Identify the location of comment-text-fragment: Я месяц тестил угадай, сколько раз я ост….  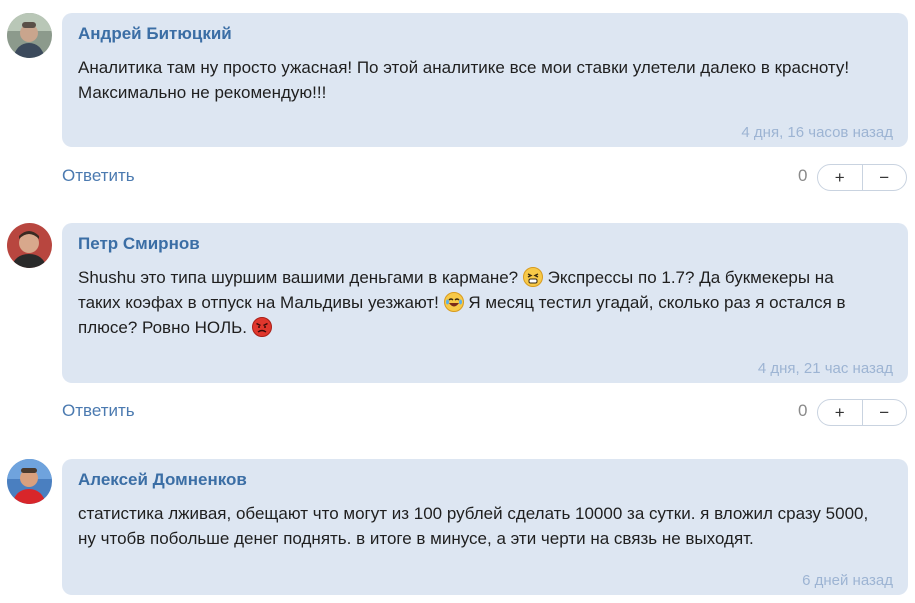
(657, 302).